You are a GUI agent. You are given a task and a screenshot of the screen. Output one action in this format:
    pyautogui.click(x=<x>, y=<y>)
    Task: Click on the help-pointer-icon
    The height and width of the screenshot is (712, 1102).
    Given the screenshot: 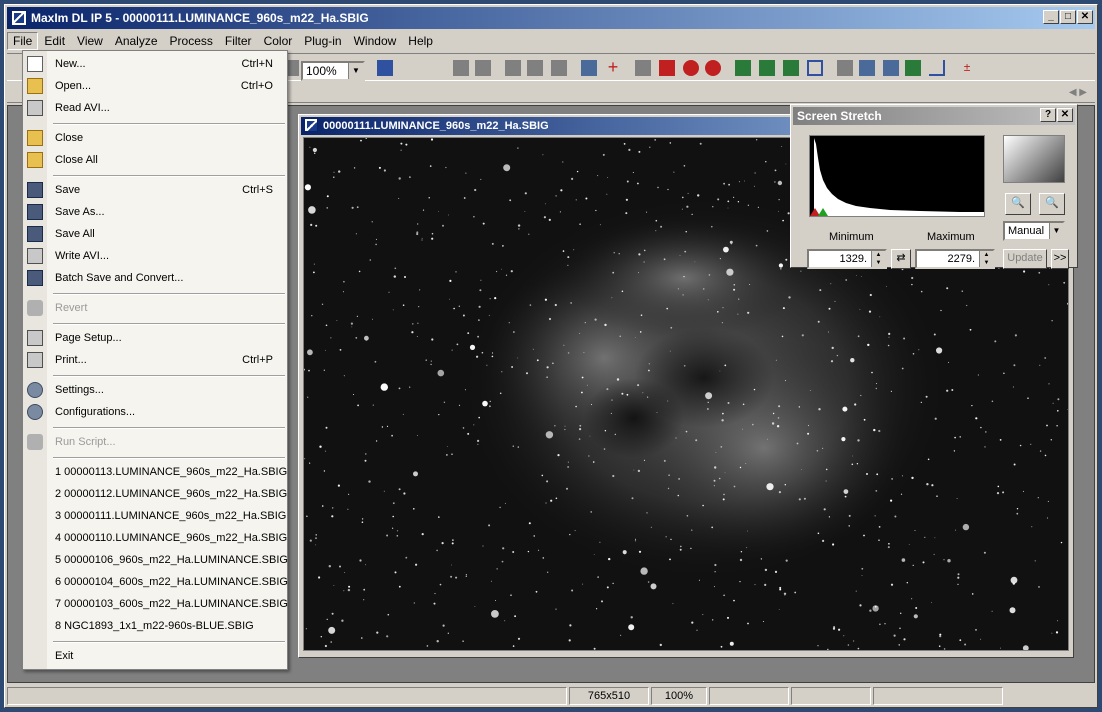 What is the action you would take?
    pyautogui.click(x=385, y=68)
    